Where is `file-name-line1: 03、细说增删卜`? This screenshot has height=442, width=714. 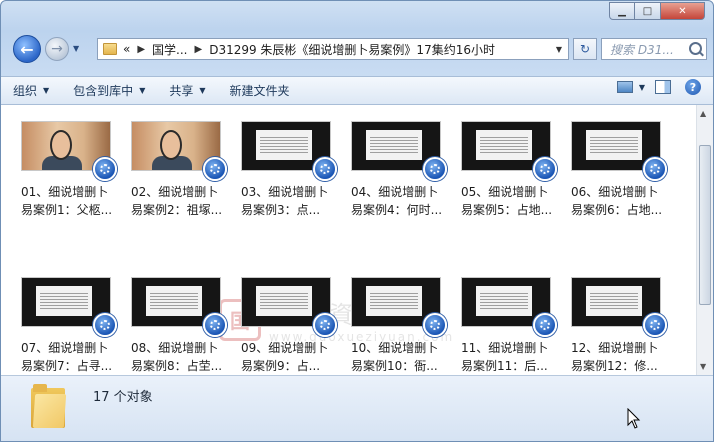 file-name-line1: 03、细说增删卜 is located at coordinates (285, 192).